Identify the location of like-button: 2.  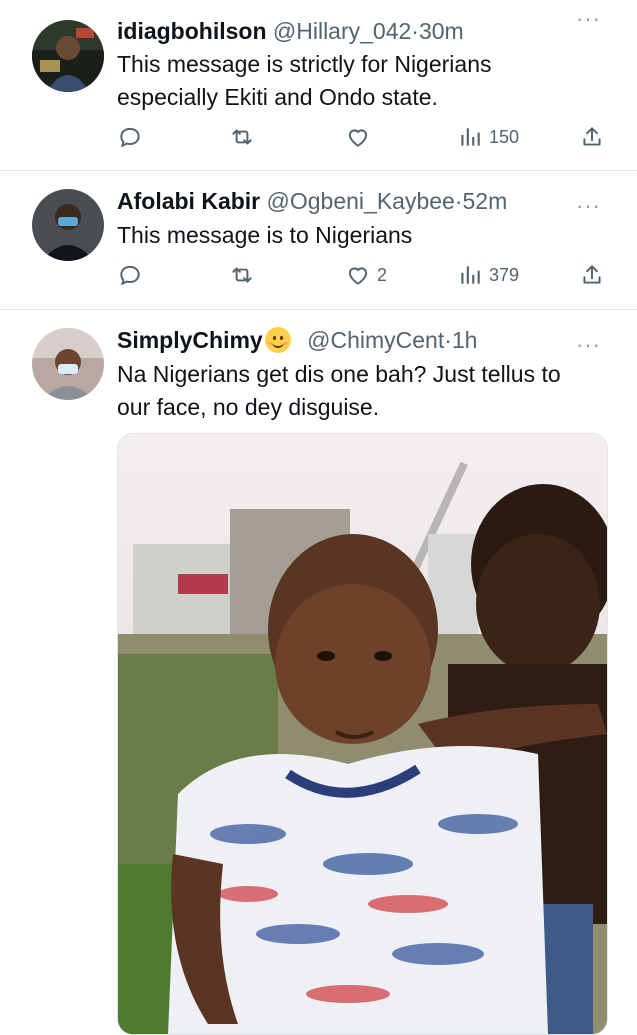
(366, 275).